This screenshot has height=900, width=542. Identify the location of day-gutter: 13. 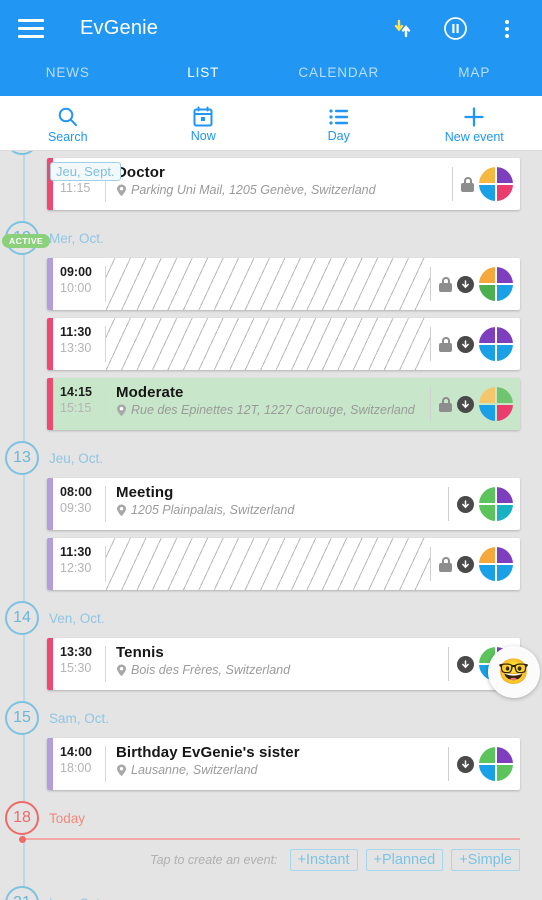
(23, 518).